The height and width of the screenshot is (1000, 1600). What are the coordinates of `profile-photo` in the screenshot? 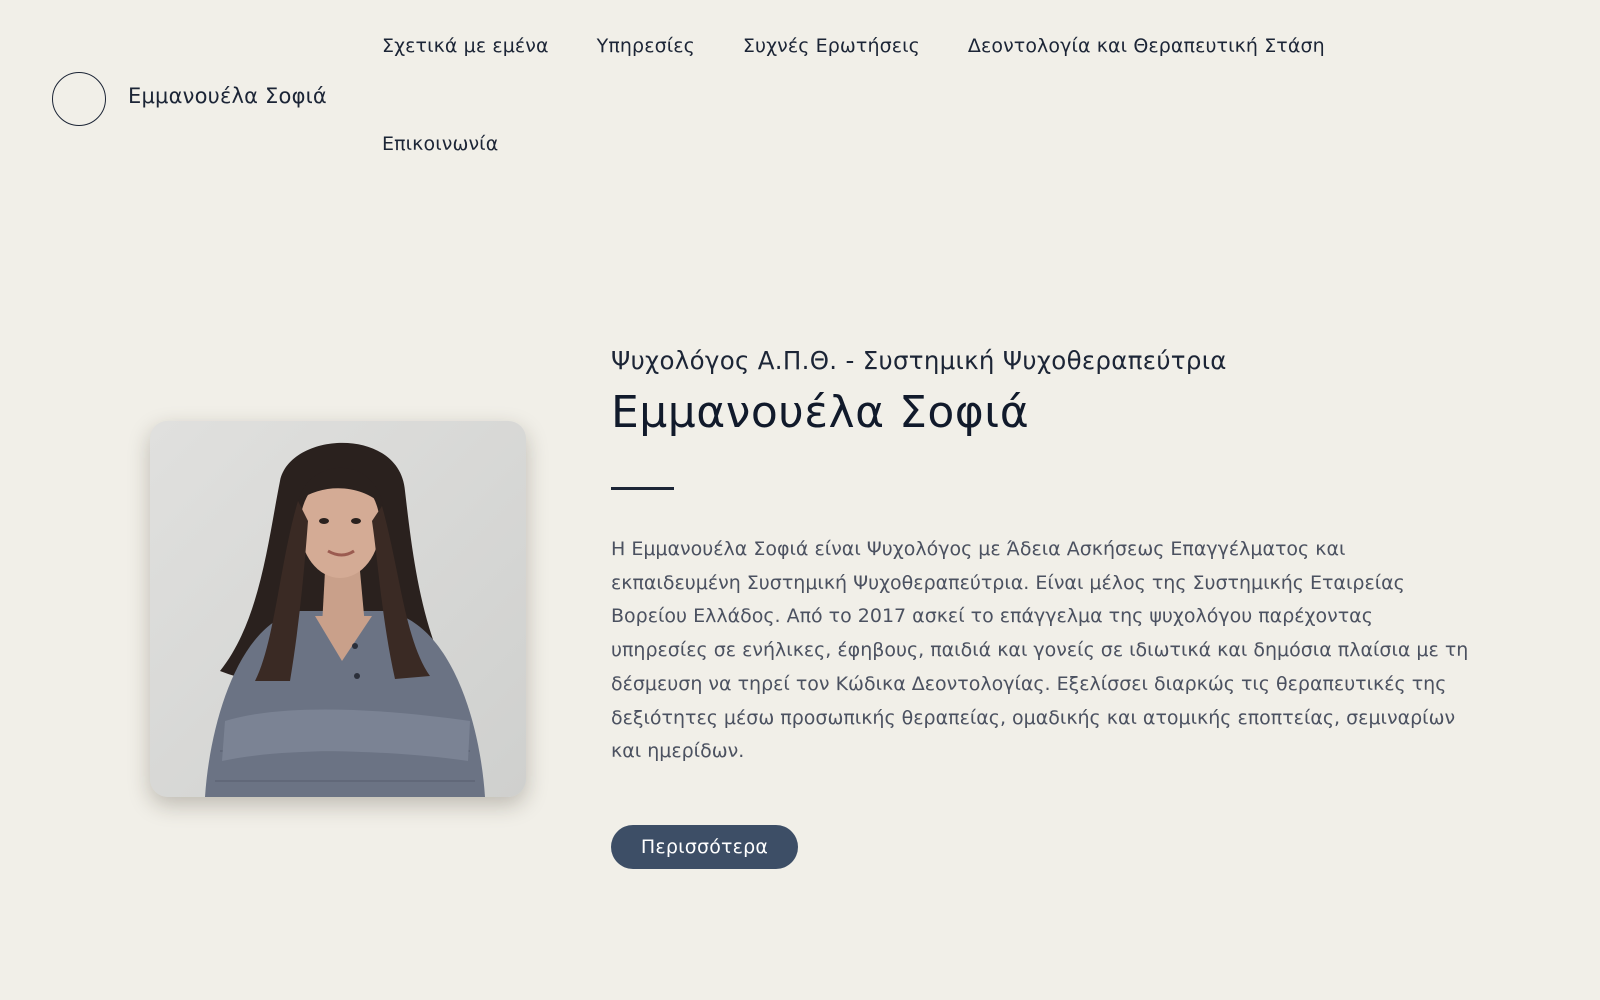 It's located at (338, 609).